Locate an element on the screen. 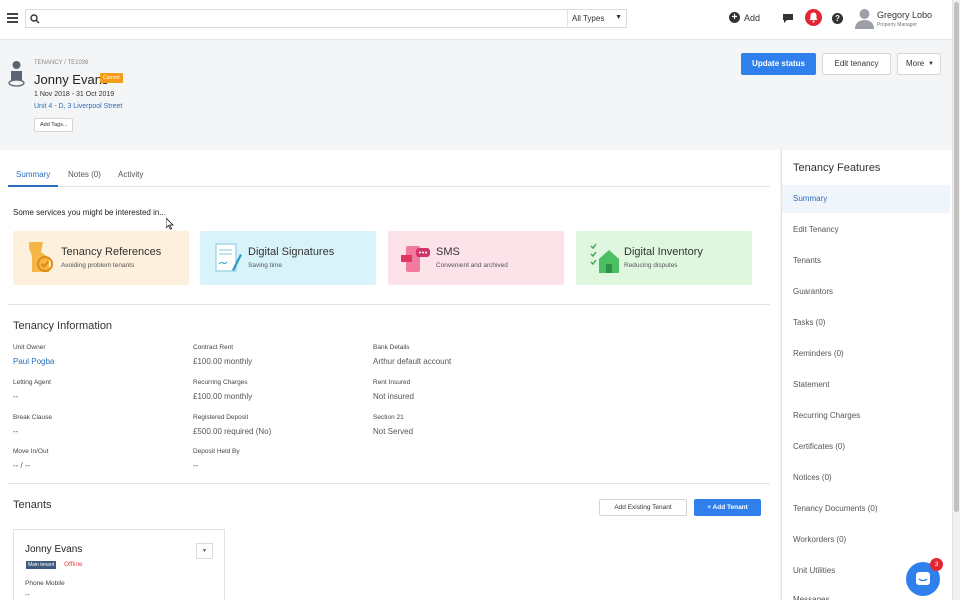 The image size is (960, 600). unread-count-badge: 3 is located at coordinates (936, 564).